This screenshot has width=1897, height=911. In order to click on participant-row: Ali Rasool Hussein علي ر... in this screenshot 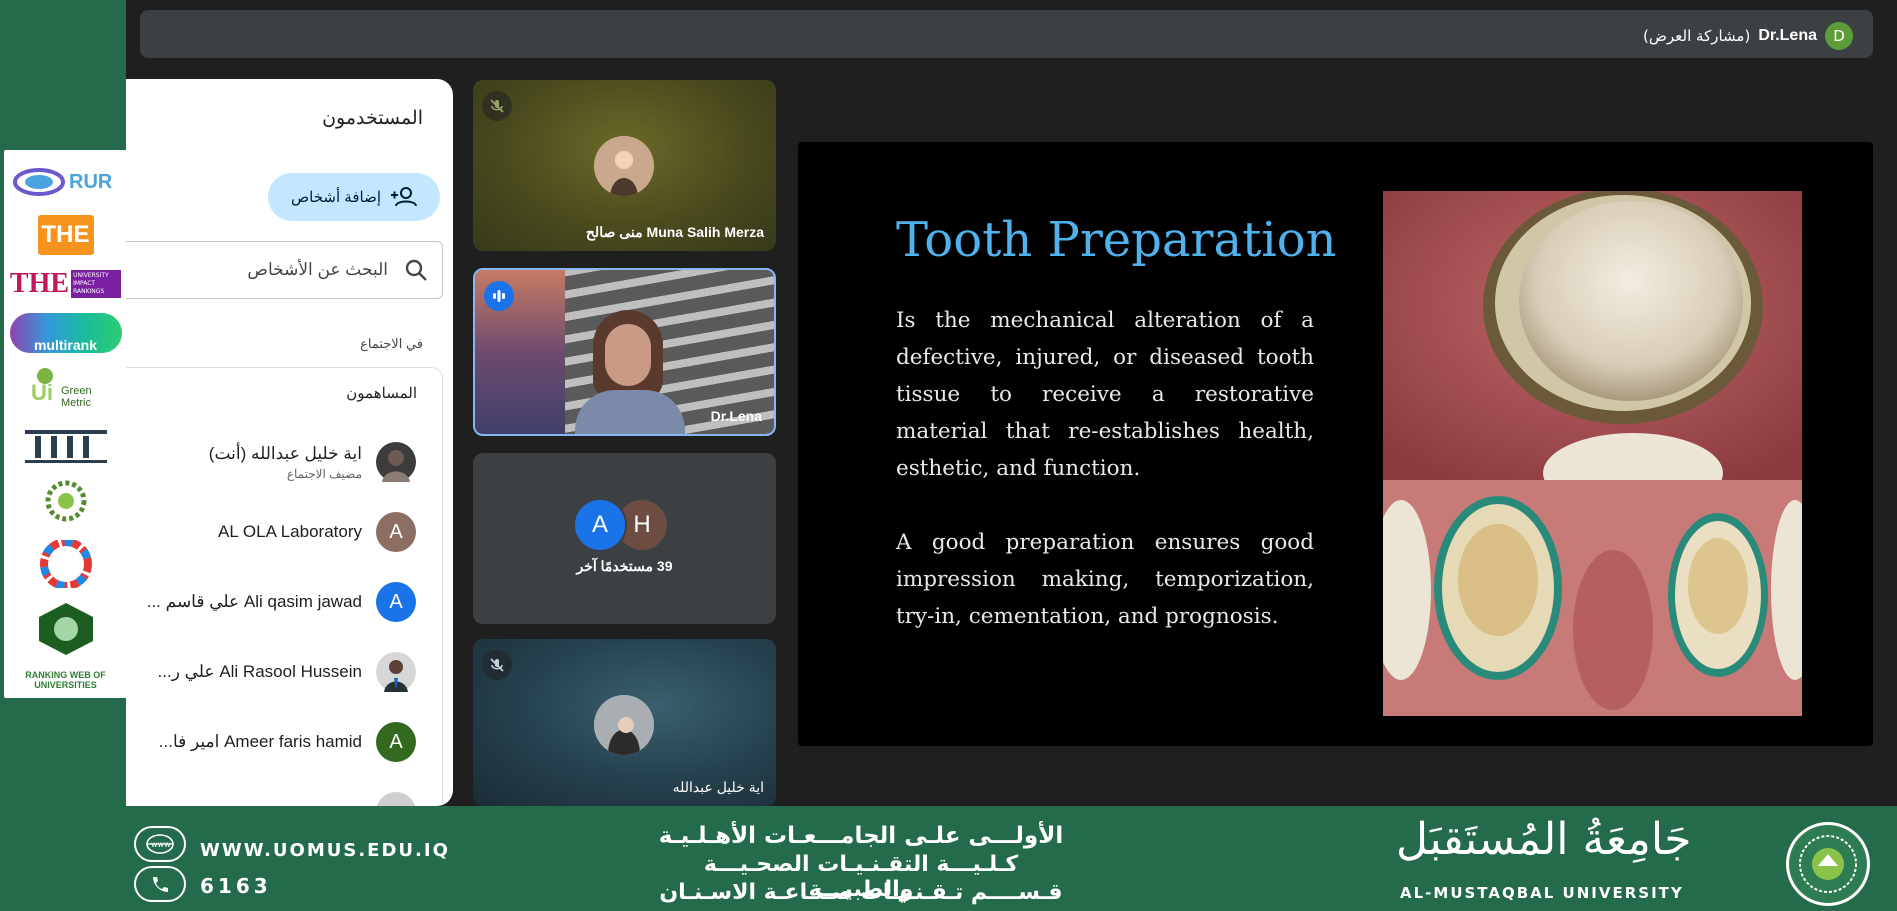, I will do `click(287, 672)`.